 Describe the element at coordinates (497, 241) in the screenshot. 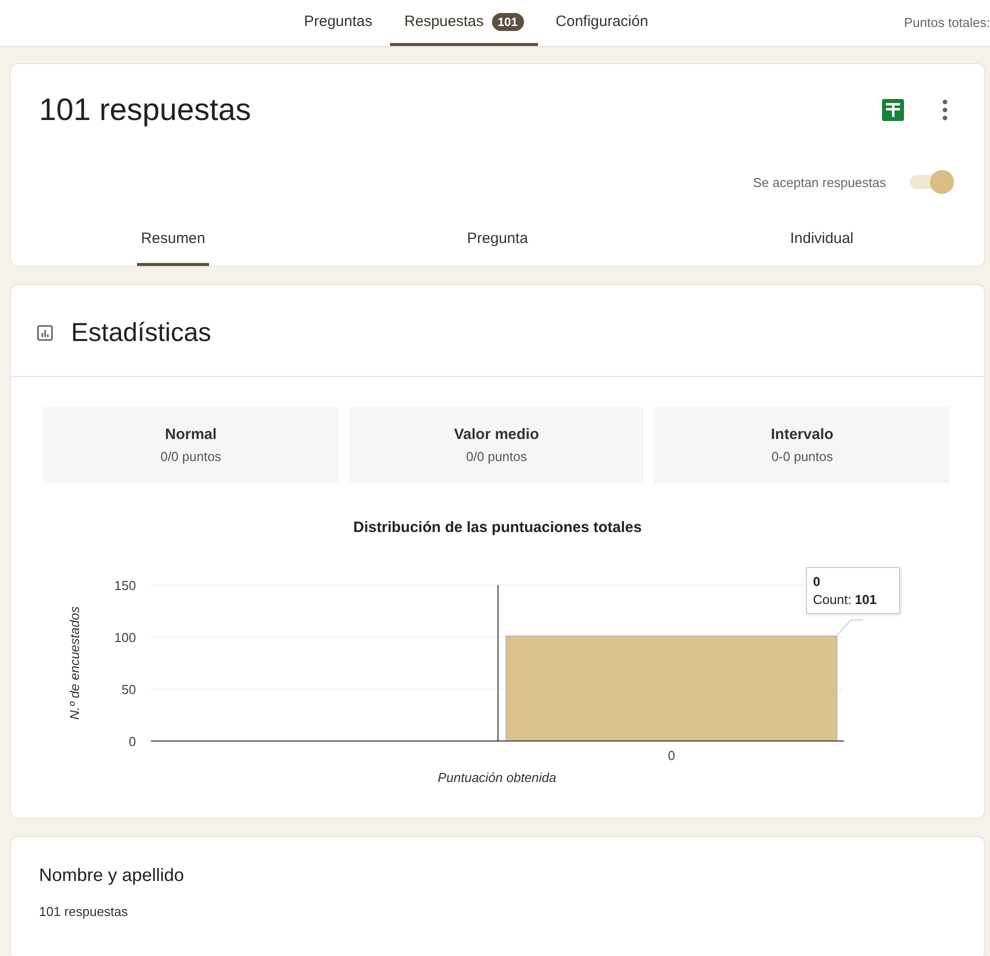

I see `tab: Pregunta` at that location.